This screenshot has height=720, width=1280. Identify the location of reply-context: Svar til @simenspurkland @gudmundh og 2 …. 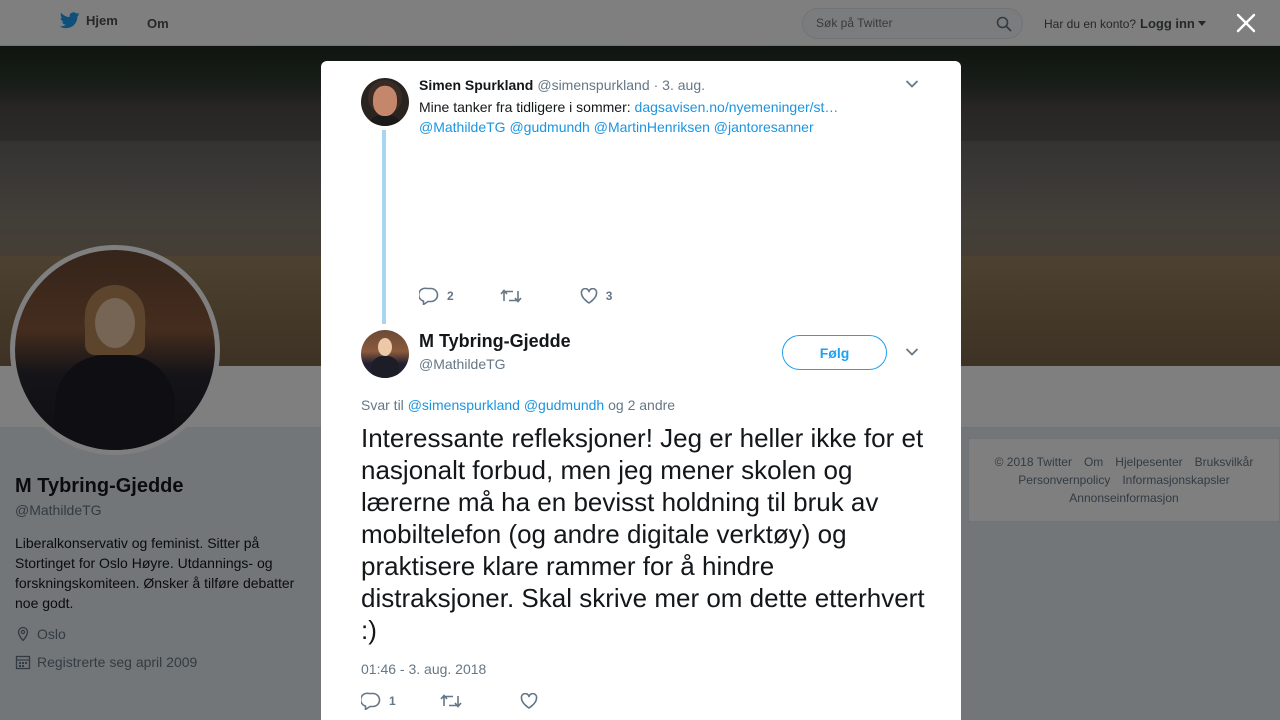
(518, 405).